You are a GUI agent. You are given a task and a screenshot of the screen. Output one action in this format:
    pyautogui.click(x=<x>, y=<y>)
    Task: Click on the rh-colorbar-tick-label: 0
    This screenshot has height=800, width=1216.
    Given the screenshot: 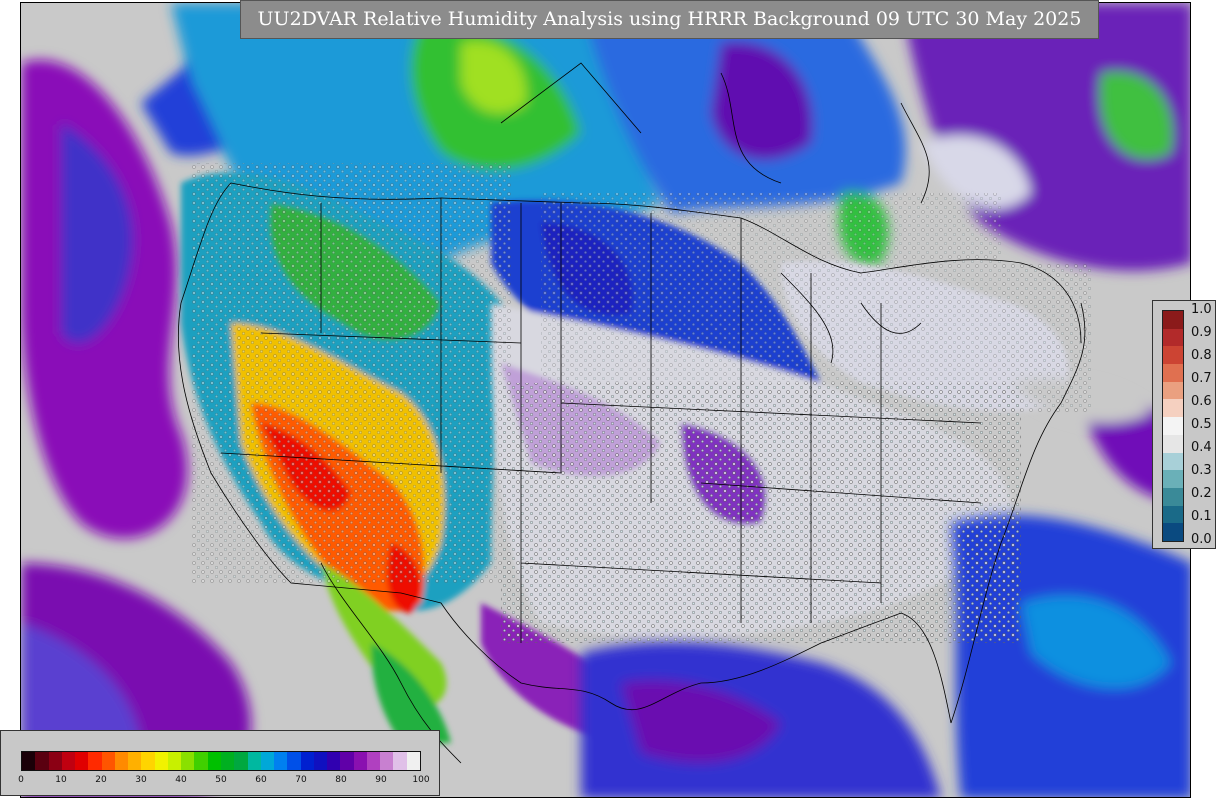 What is the action you would take?
    pyautogui.click(x=21, y=780)
    